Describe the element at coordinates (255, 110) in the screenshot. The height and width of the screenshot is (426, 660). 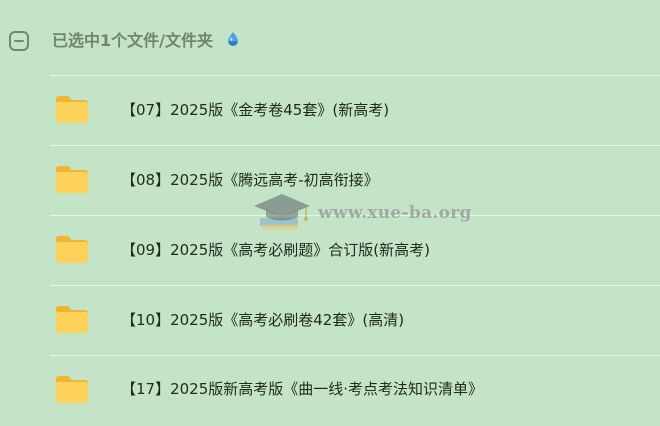
I see `file-name: 【07】2025版《金考卷45套》(新高考)` at that location.